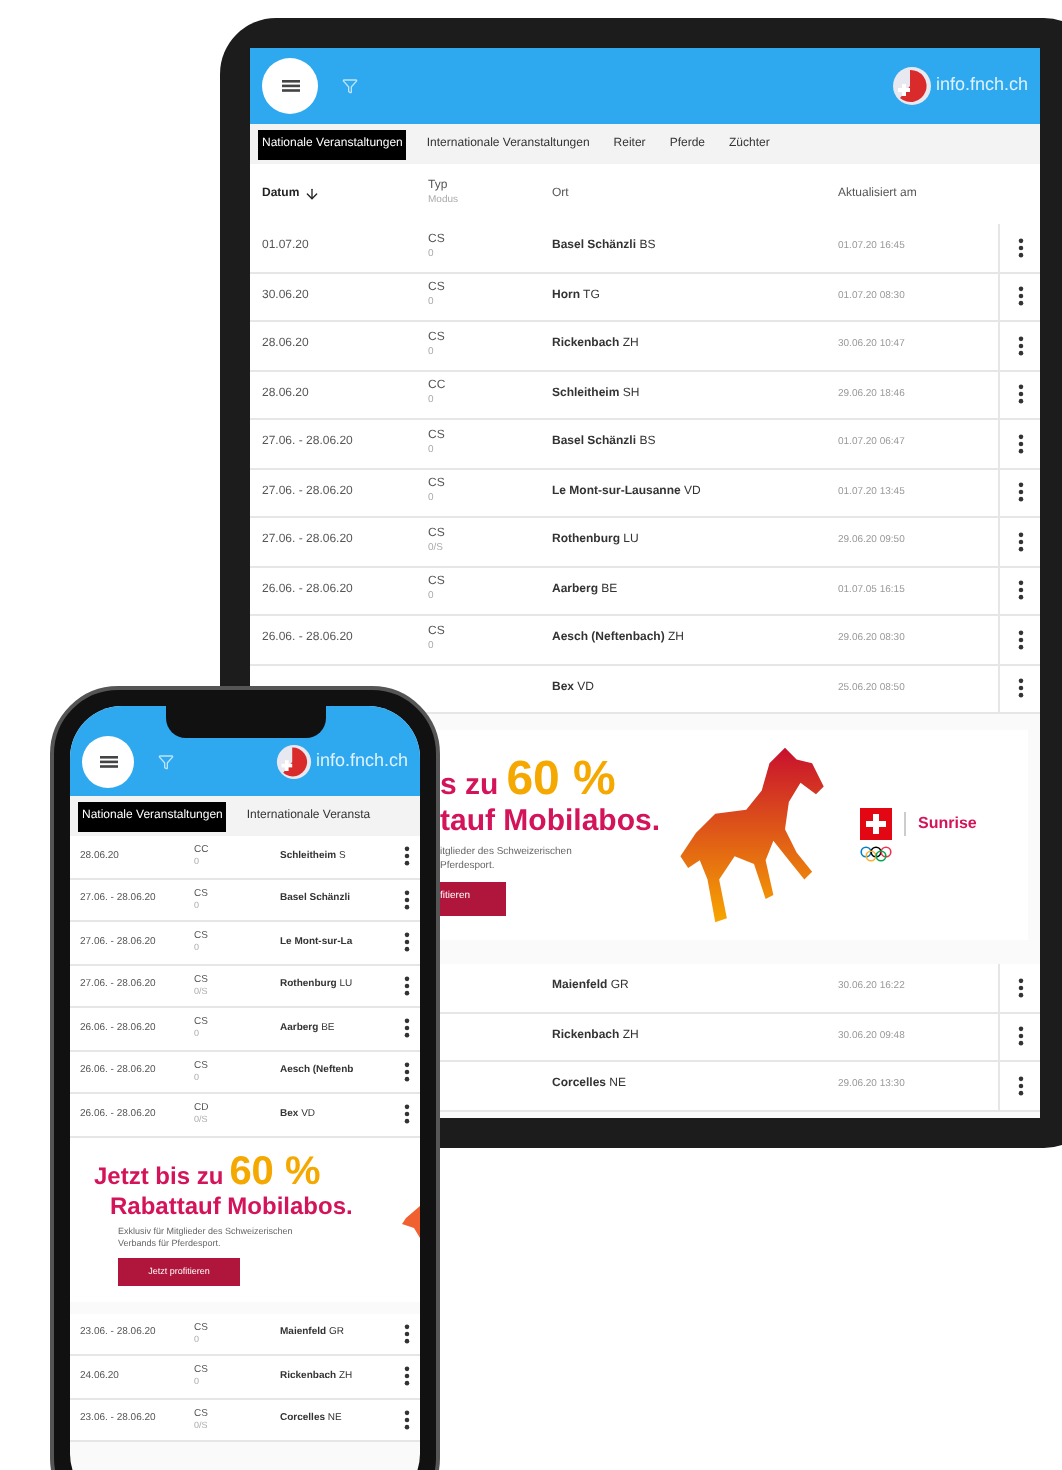 Image resolution: width=1062 pixels, height=1470 pixels. Describe the element at coordinates (550, 820) in the screenshot. I see `ad-headline: tauf Mobilabos.` at that location.